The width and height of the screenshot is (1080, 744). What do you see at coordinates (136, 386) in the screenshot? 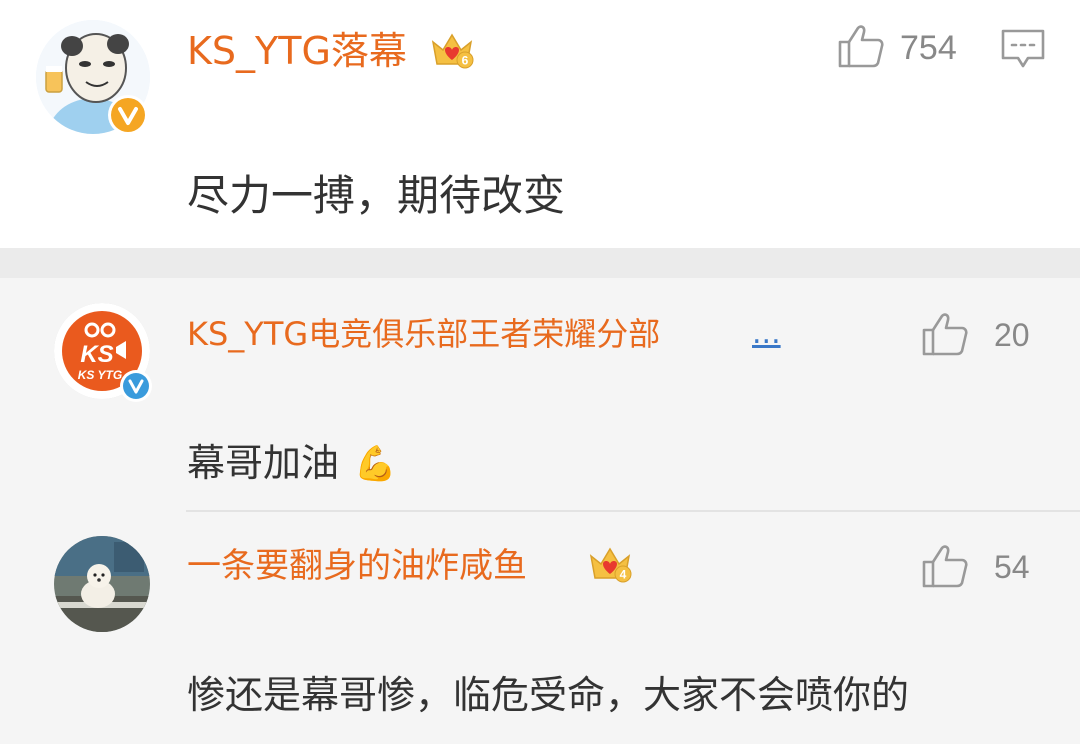
I see `blue-verified-v-icon` at bounding box center [136, 386].